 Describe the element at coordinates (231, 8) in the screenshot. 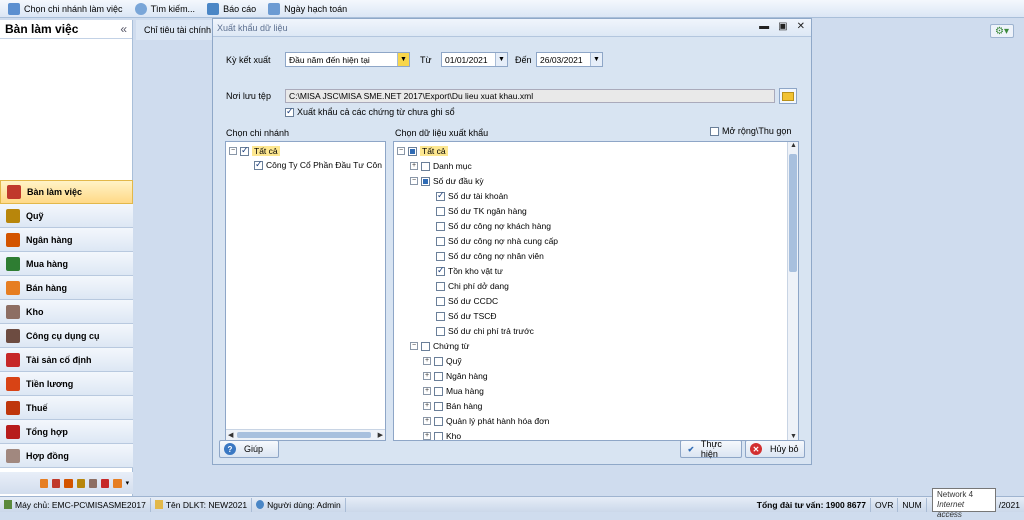

I see `report-button: Báo cáo` at that location.